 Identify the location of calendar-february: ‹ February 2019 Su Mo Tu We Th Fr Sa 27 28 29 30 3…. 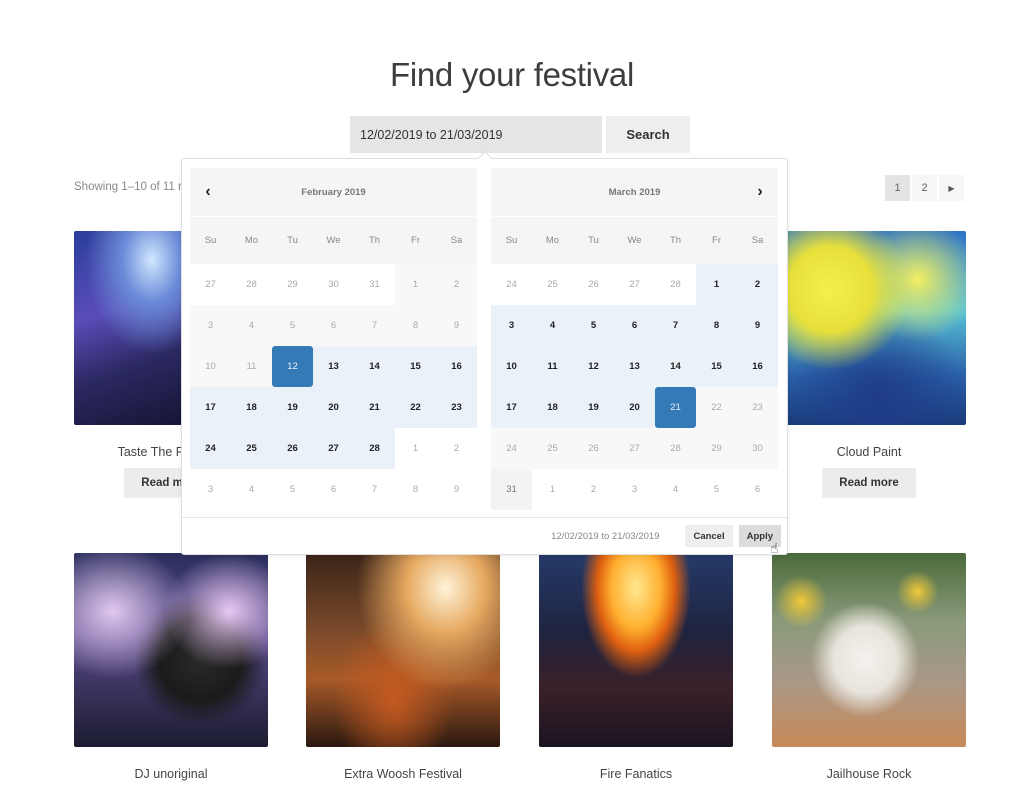
(333, 339).